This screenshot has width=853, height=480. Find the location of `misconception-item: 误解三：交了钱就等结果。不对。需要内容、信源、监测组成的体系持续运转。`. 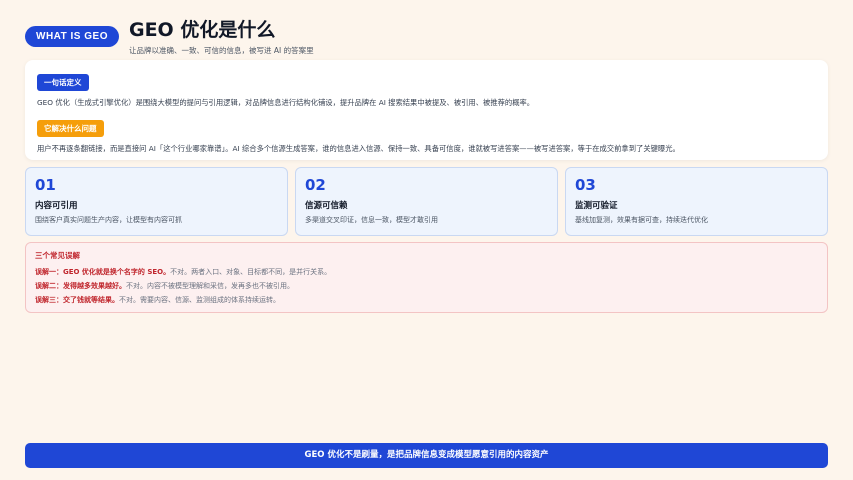

misconception-item: 误解三：交了钱就等结果。不对。需要内容、信源、监测组成的体系持续运转。 is located at coordinates (426, 300).